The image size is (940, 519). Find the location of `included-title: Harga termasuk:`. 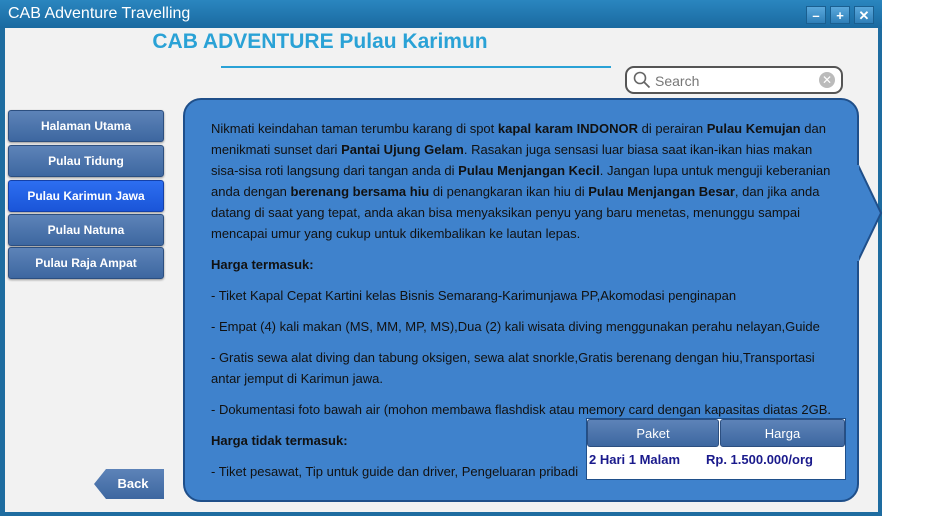

included-title: Harga termasuk: is located at coordinates (262, 264).